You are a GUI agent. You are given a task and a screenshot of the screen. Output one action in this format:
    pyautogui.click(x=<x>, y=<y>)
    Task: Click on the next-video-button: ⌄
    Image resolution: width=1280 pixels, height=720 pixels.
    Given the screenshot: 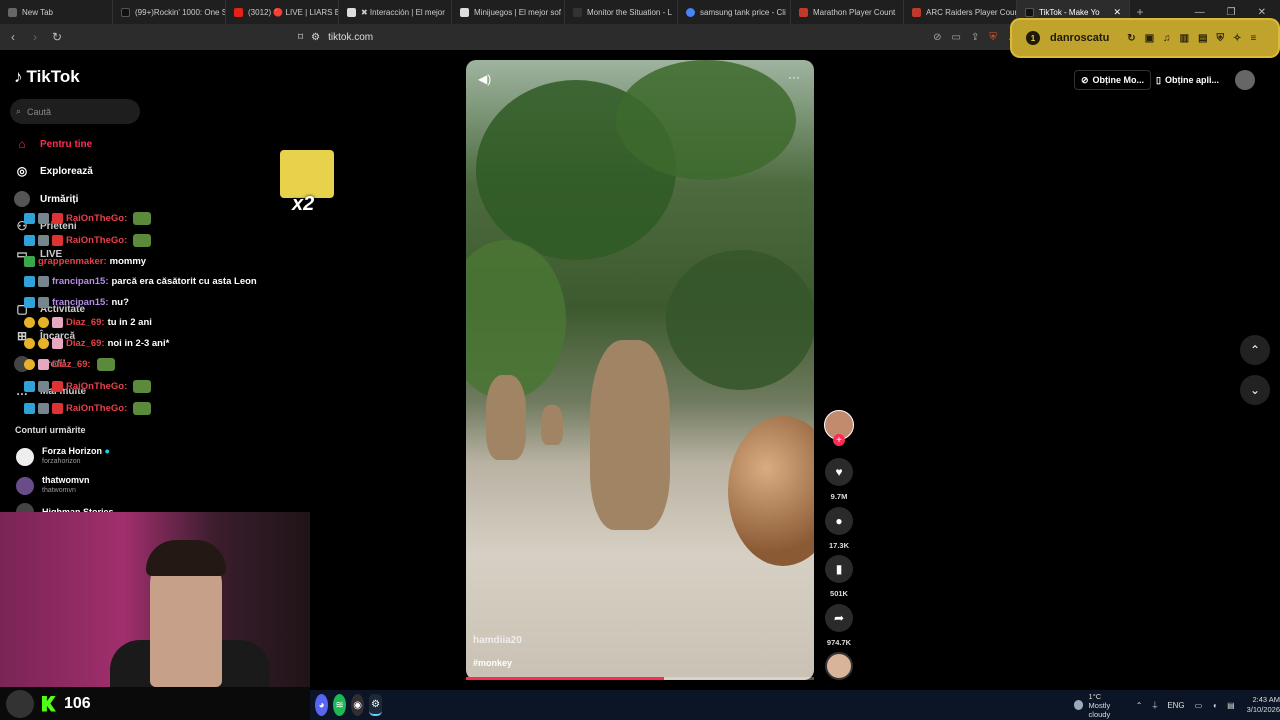 What is the action you would take?
    pyautogui.click(x=1255, y=390)
    